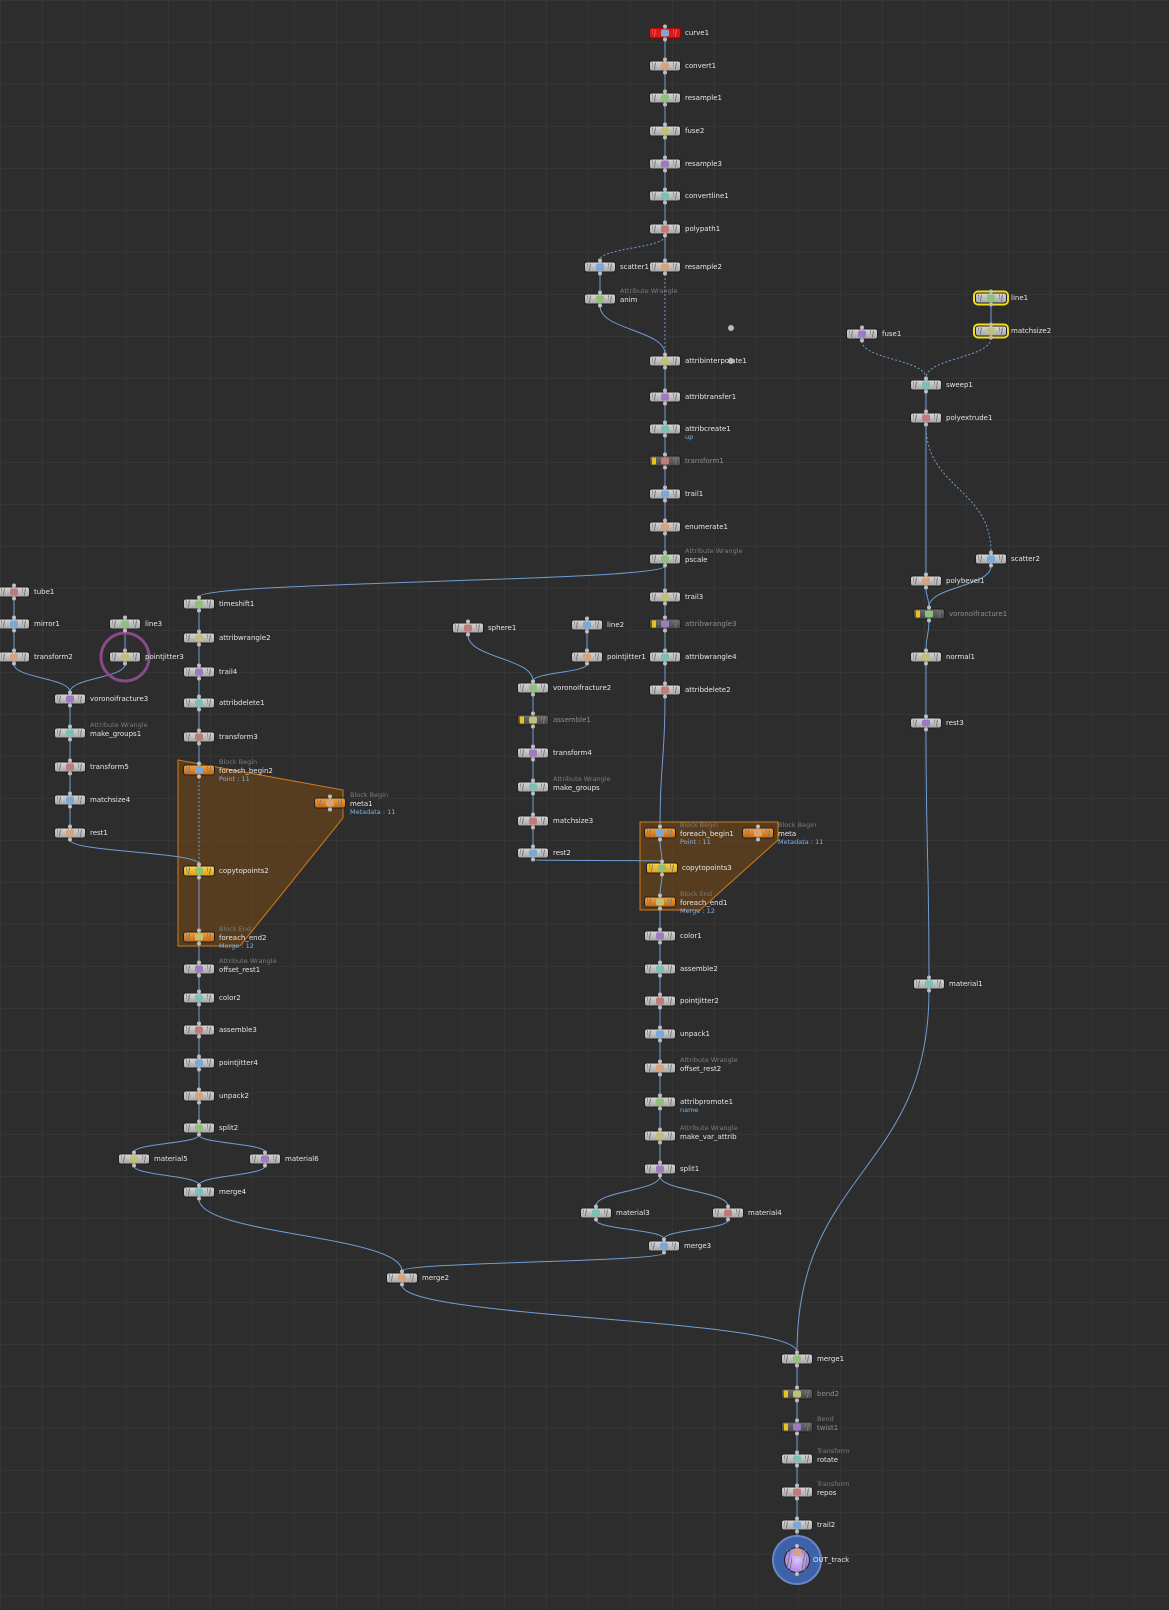  What do you see at coordinates (42, 678) in the screenshot?
I see `wire-transform2-to-voronoifracture3` at bounding box center [42, 678].